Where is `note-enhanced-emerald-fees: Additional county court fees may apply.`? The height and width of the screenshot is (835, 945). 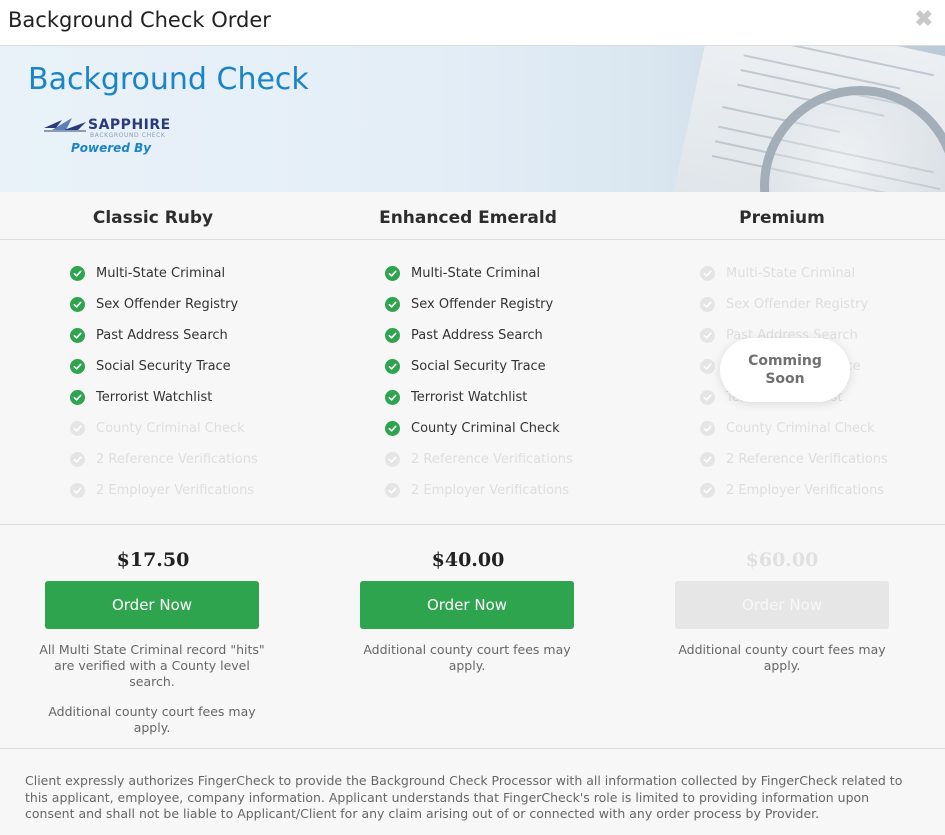
note-enhanced-emerald-fees: Additional county court fees may apply. is located at coordinates (467, 657).